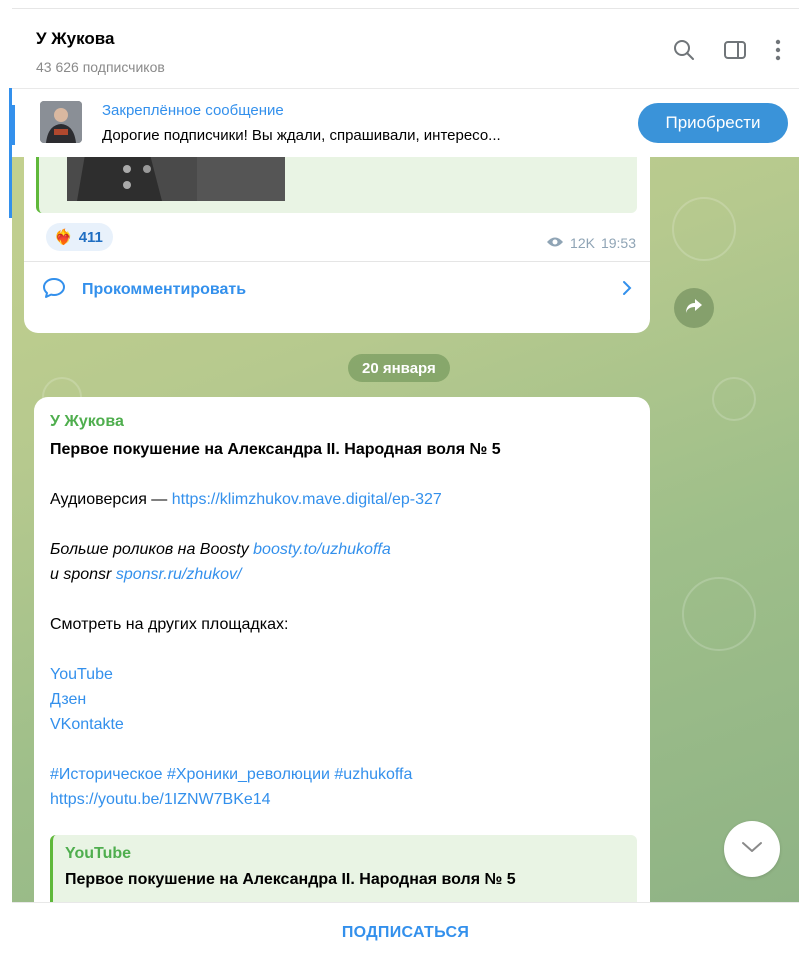 The width and height of the screenshot is (799, 962). What do you see at coordinates (75, 39) in the screenshot?
I see `channel-title: У Жукова` at bounding box center [75, 39].